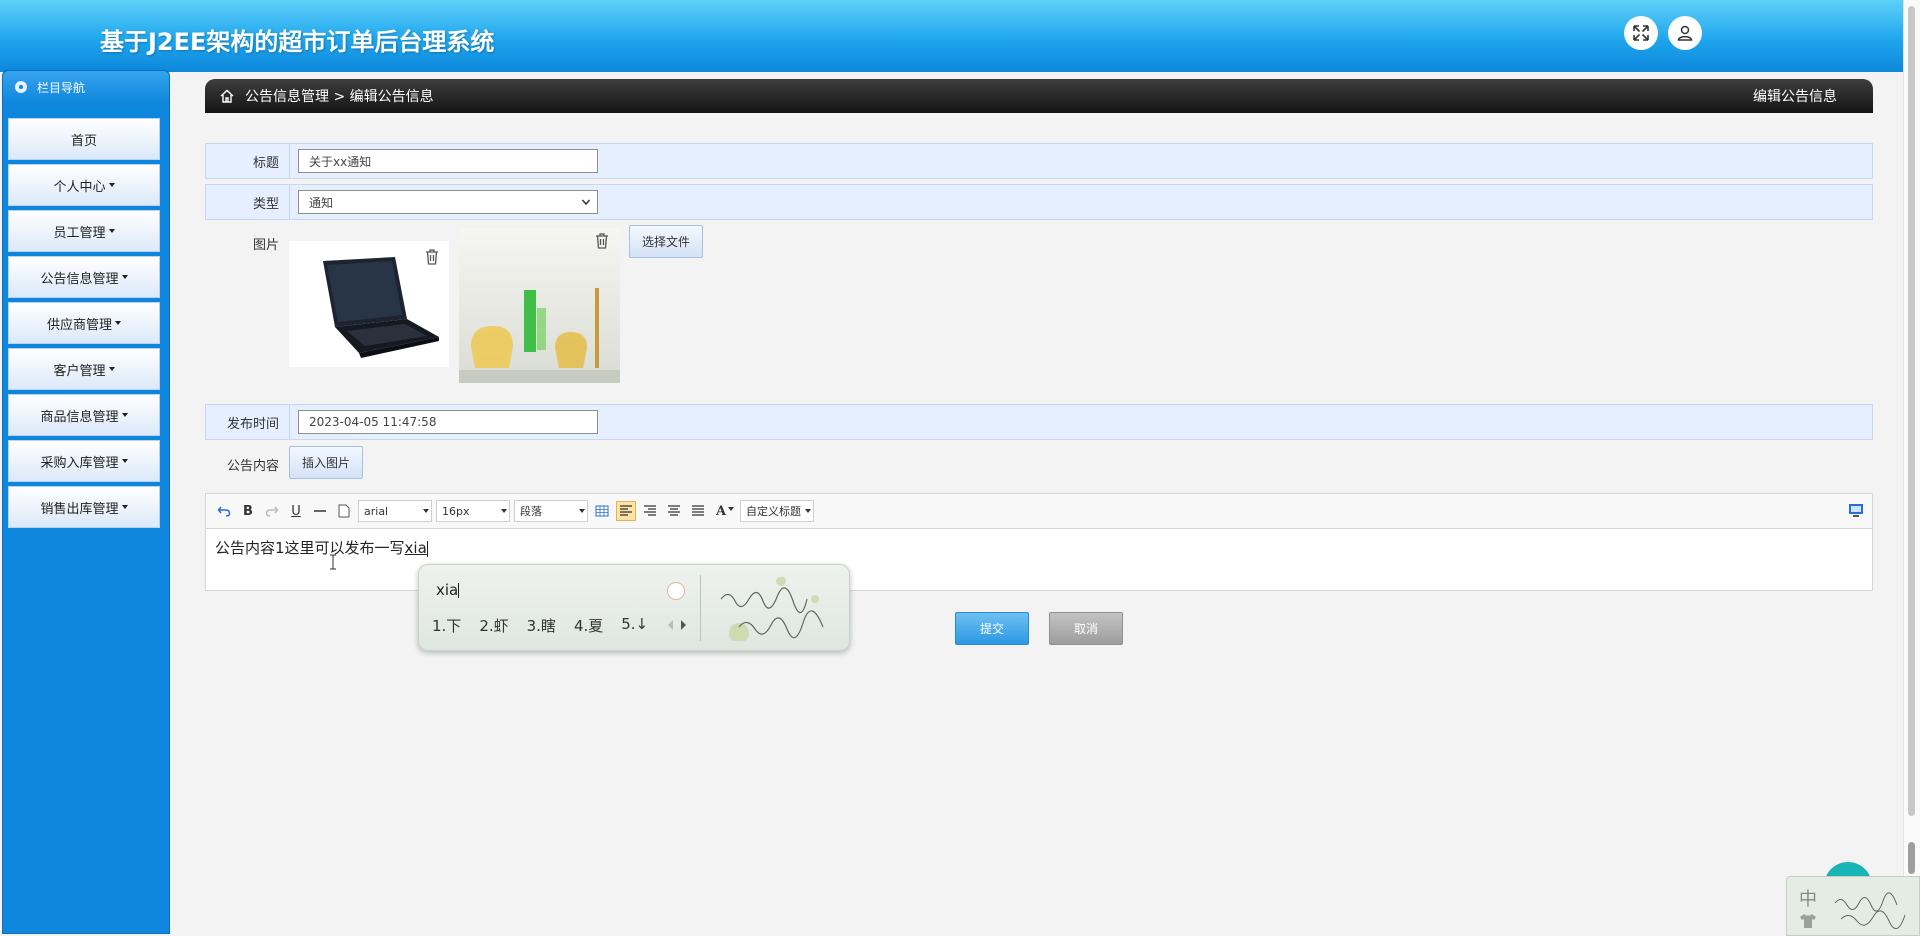 The width and height of the screenshot is (1920, 936). What do you see at coordinates (1911, 411) in the screenshot?
I see `scrollbar-thumb` at bounding box center [1911, 411].